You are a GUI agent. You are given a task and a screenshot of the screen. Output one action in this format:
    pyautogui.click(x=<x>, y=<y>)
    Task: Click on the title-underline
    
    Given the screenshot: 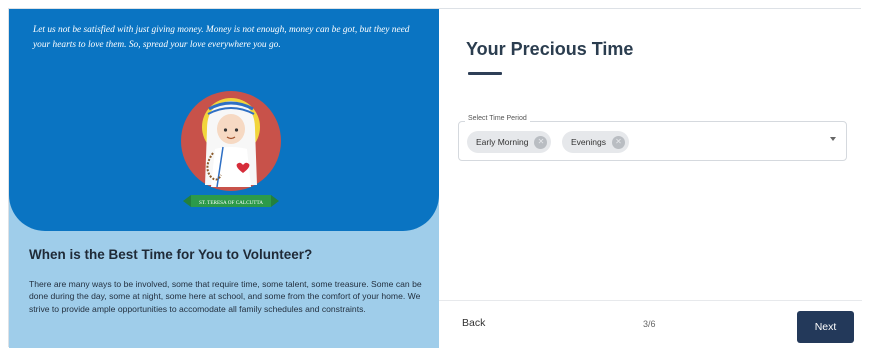 What is the action you would take?
    pyautogui.click(x=485, y=73)
    